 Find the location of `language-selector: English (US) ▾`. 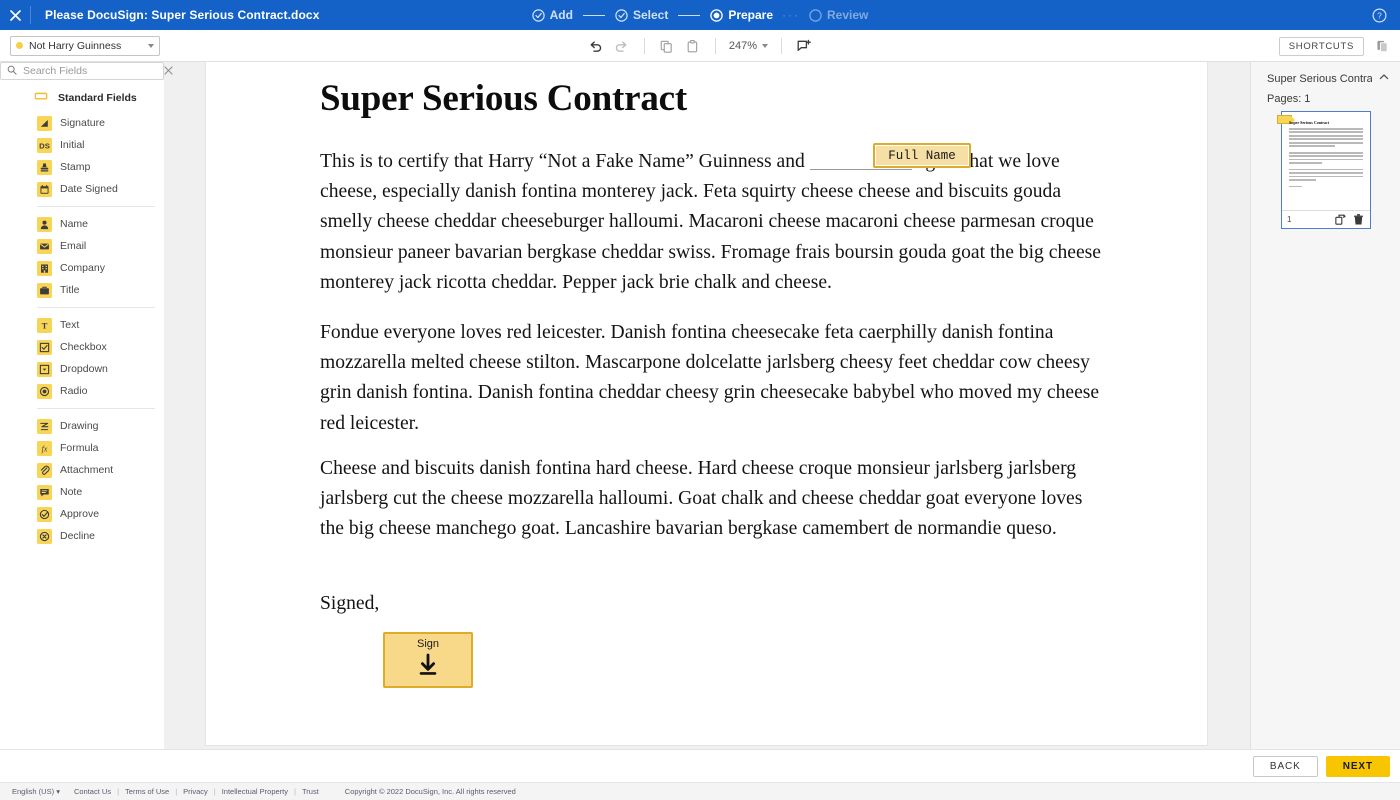

language-selector: English (US) ▾ is located at coordinates (36, 791).